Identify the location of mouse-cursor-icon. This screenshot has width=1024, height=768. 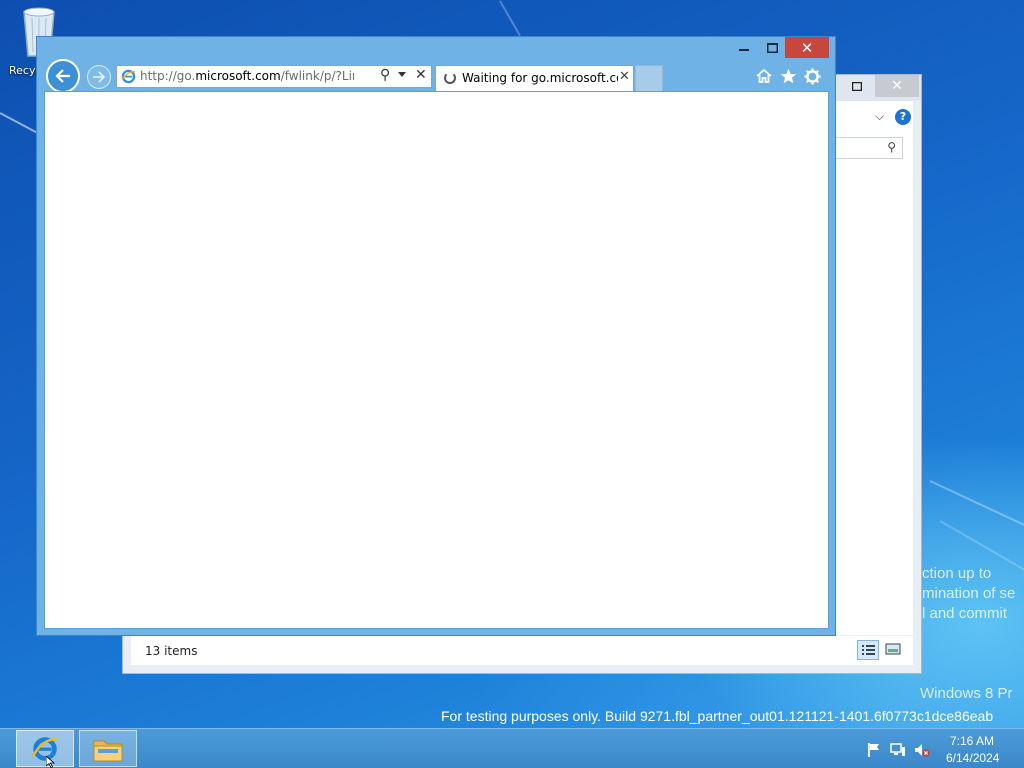
(51, 762).